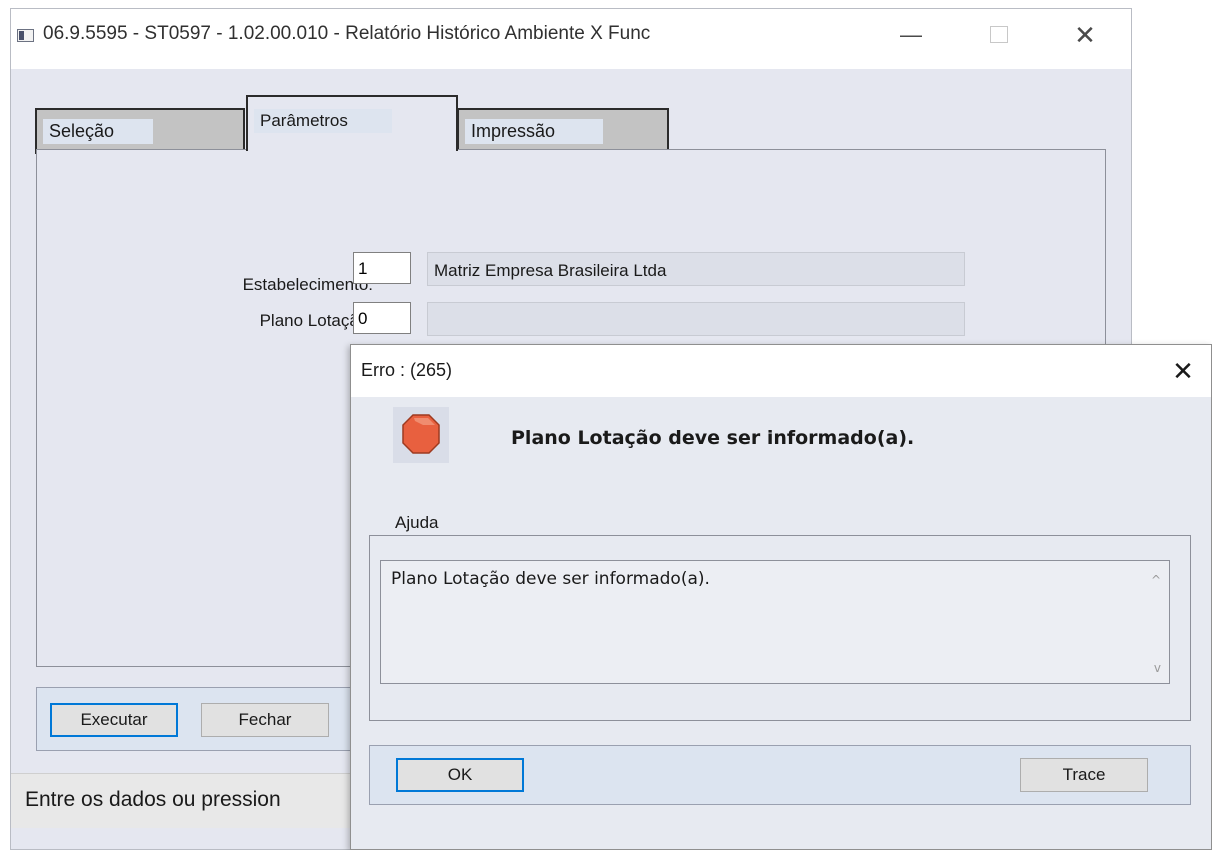 The height and width of the screenshot is (850, 1212). I want to click on plano-lotacao-label: Plano Lotação:, so click(316, 320).